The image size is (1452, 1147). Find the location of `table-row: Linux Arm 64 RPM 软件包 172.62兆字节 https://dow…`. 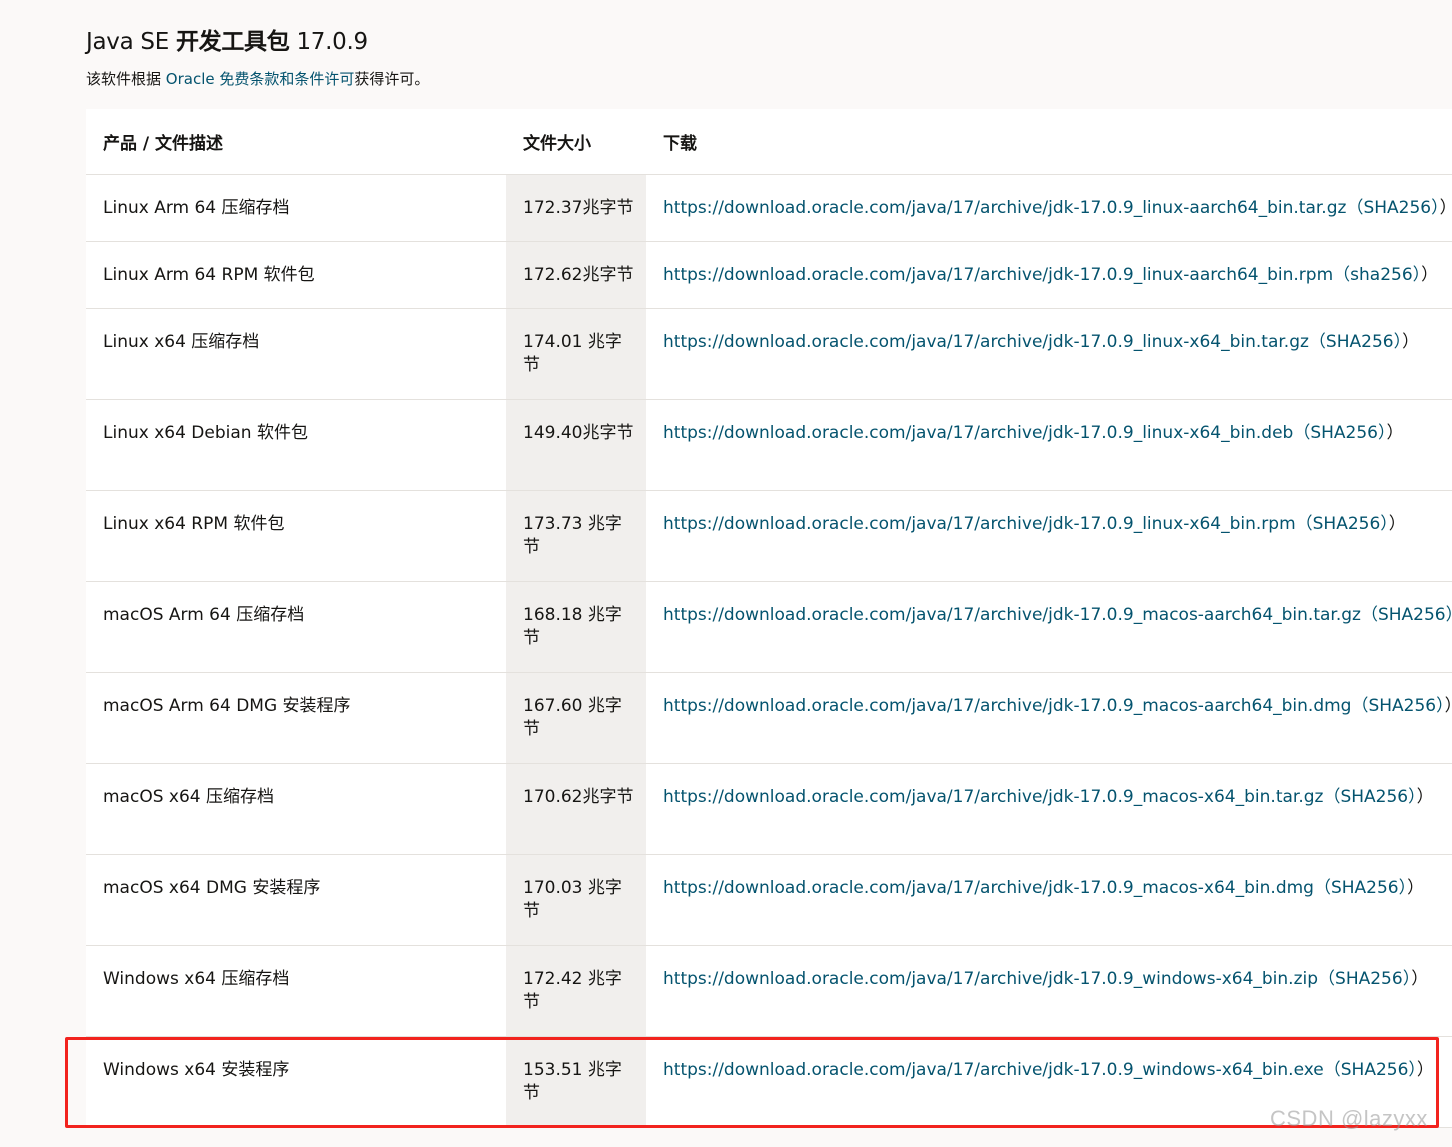

table-row: Linux Arm 64 RPM 软件包 172.62兆字节 https://dow… is located at coordinates (769, 275).